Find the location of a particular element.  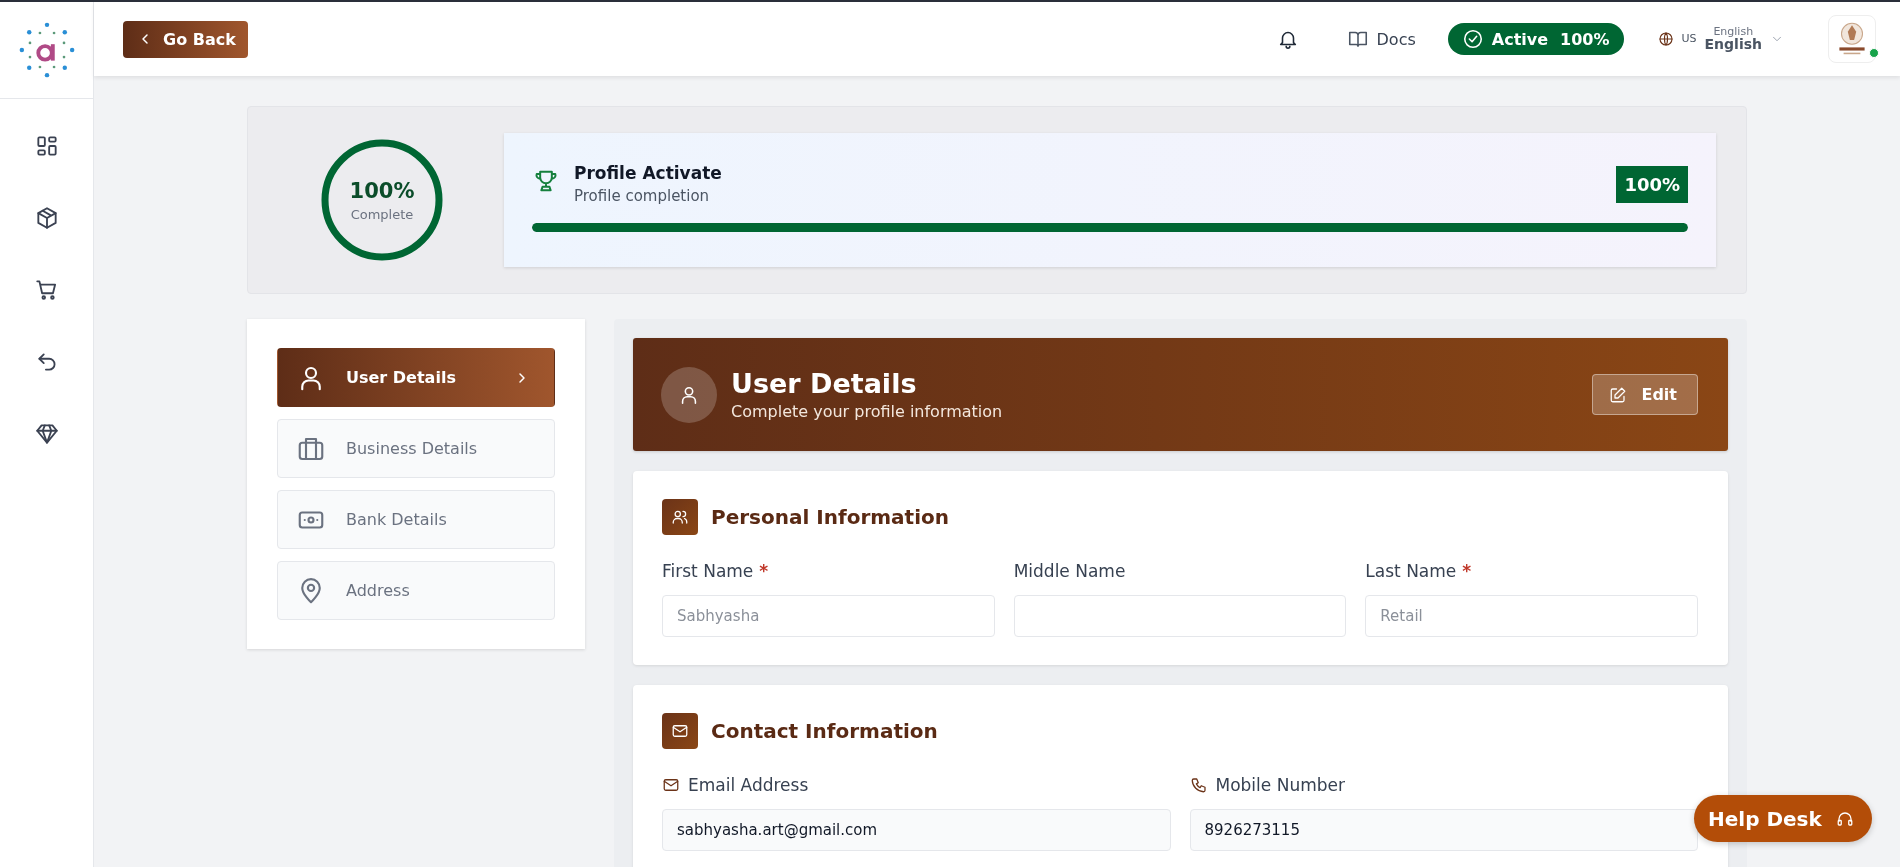

step-tab: User Details is located at coordinates (416, 377).